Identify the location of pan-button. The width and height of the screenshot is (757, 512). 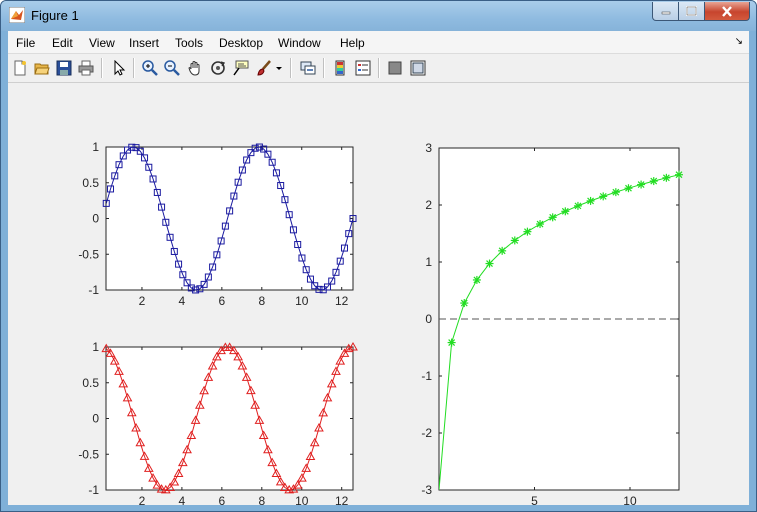
(195, 68).